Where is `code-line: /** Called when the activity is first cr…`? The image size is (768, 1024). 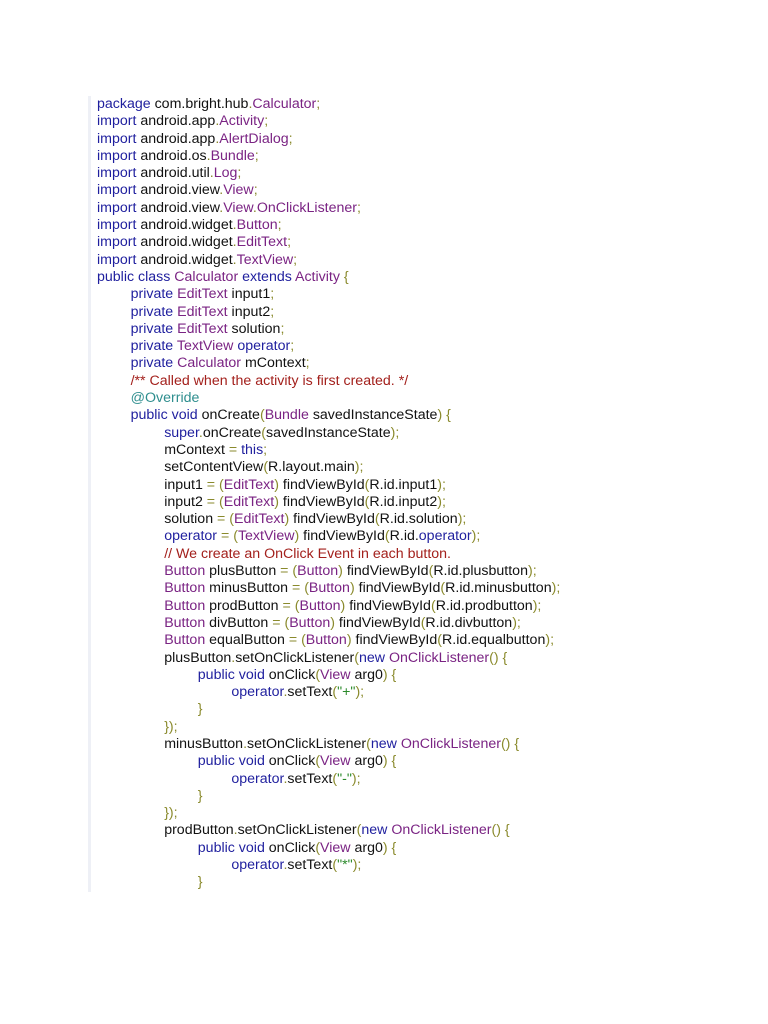
code-line: /** Called when the activity is first cr… is located at coordinates (404, 381).